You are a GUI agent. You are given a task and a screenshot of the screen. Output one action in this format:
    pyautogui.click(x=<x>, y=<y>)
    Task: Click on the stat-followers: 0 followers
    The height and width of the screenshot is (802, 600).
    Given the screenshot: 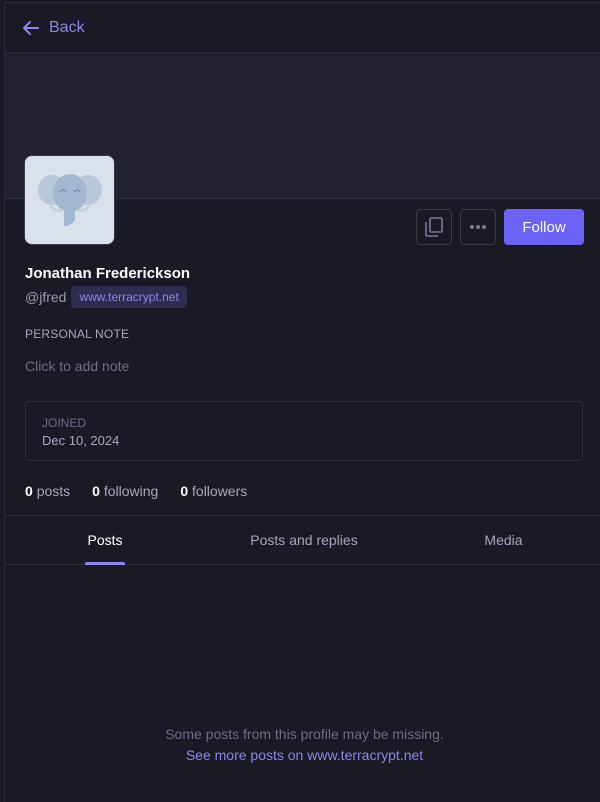 What is the action you would take?
    pyautogui.click(x=213, y=491)
    